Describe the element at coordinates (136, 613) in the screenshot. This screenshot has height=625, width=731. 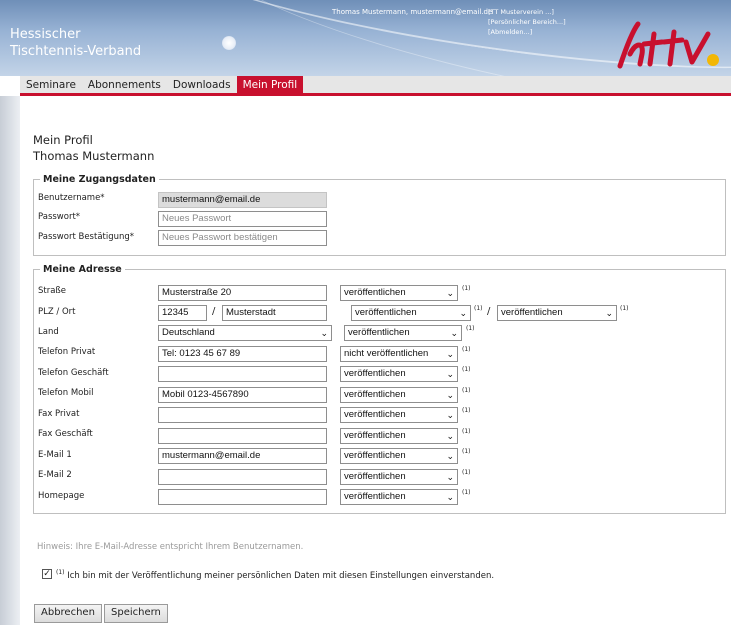
I see `save-button: Speichern` at that location.